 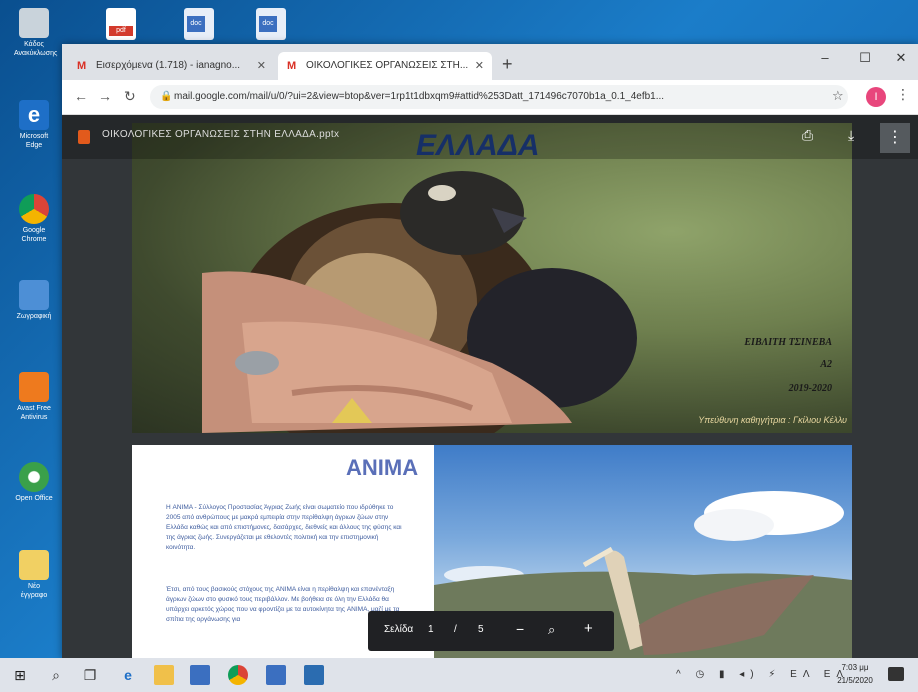 I want to click on edge-taskbar-icon: e, so click(x=128, y=675).